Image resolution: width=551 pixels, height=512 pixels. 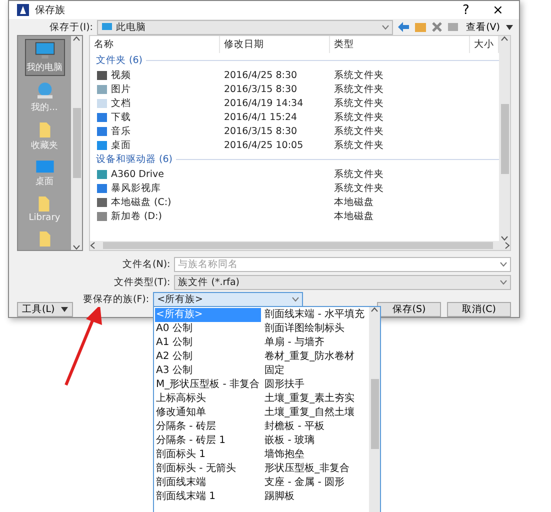 I want to click on dropdown-option: 分隔条 - 砖层 1, so click(x=208, y=441).